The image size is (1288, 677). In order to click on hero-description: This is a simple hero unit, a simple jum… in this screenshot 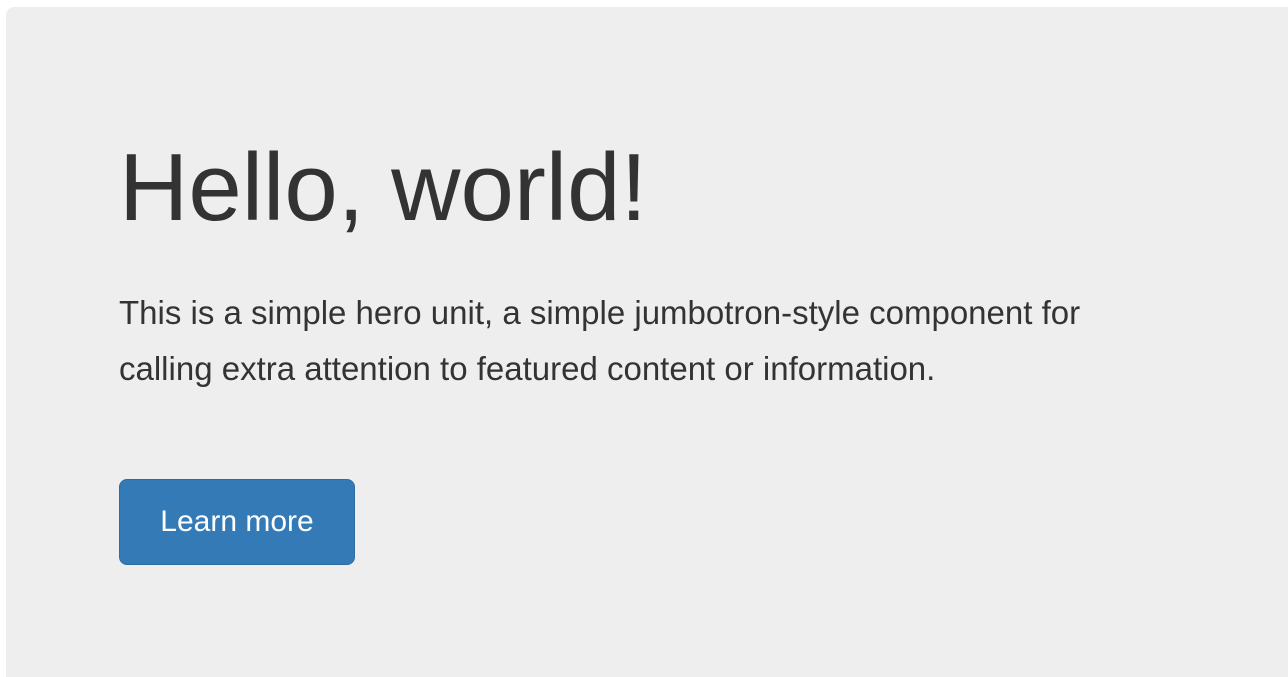, I will do `click(600, 340)`.